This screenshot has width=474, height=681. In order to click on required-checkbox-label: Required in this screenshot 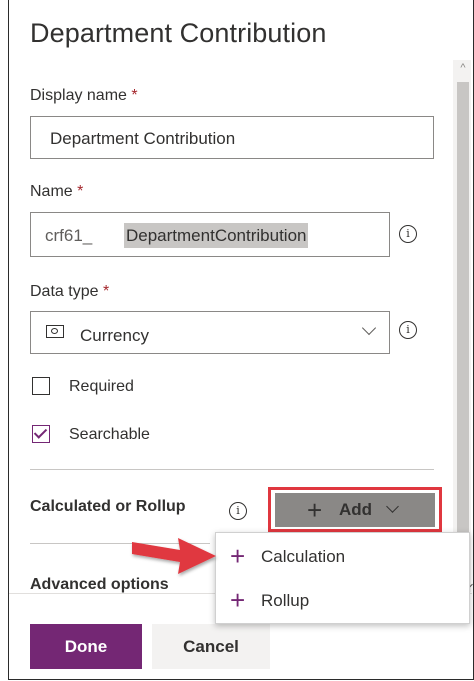, I will do `click(101, 386)`.